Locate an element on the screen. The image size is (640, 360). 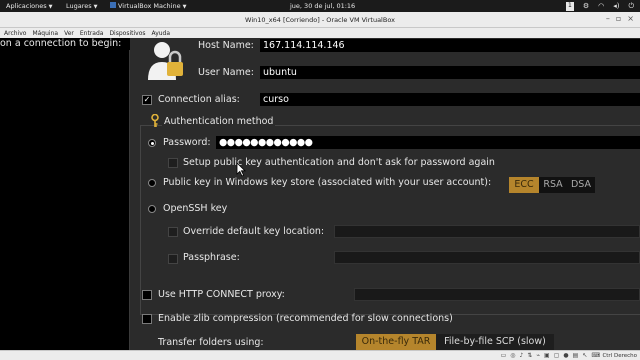
optical-drive-icon: ◎ is located at coordinates (512, 355).